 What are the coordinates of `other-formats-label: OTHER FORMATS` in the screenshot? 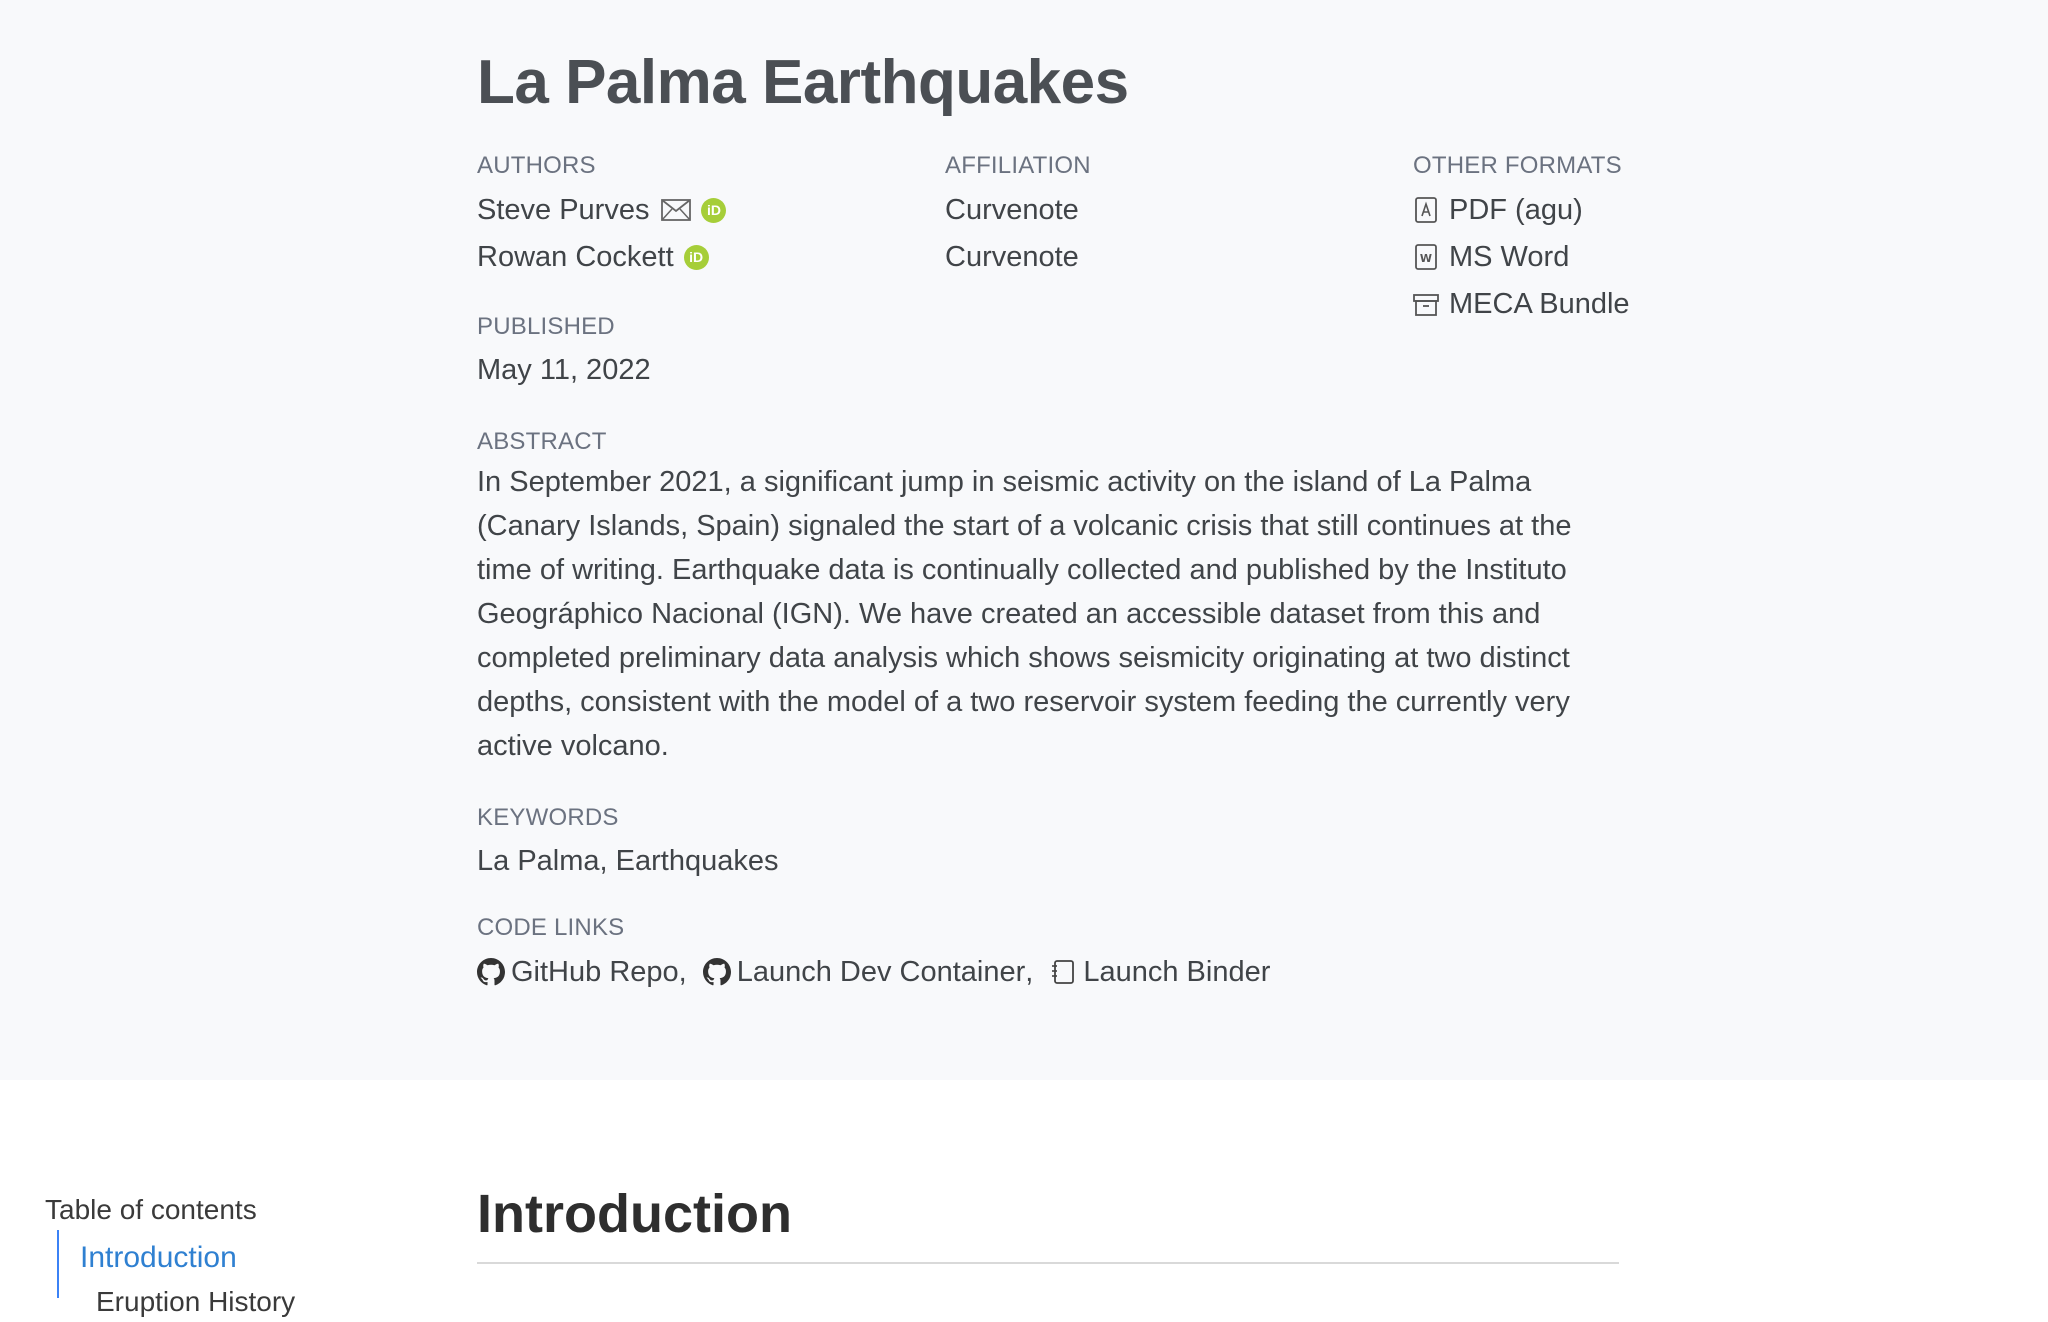 It's located at (1517, 165).